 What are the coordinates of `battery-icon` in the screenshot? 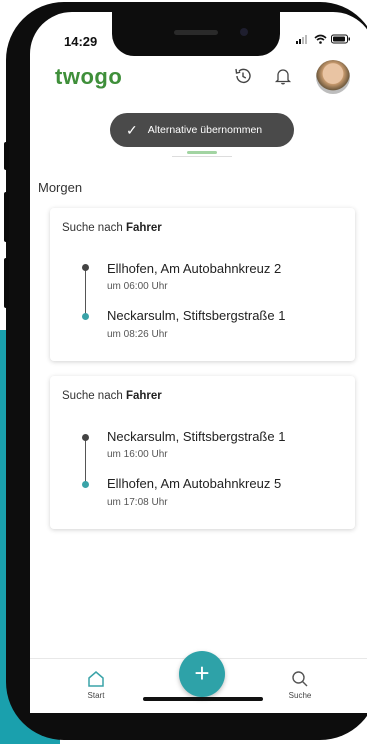 It's located at (340, 39).